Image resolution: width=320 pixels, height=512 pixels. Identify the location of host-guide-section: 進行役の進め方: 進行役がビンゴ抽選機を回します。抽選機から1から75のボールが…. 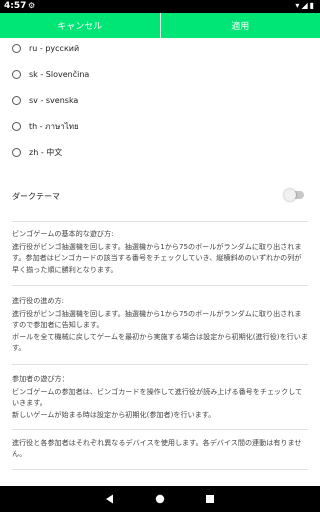
(160, 324).